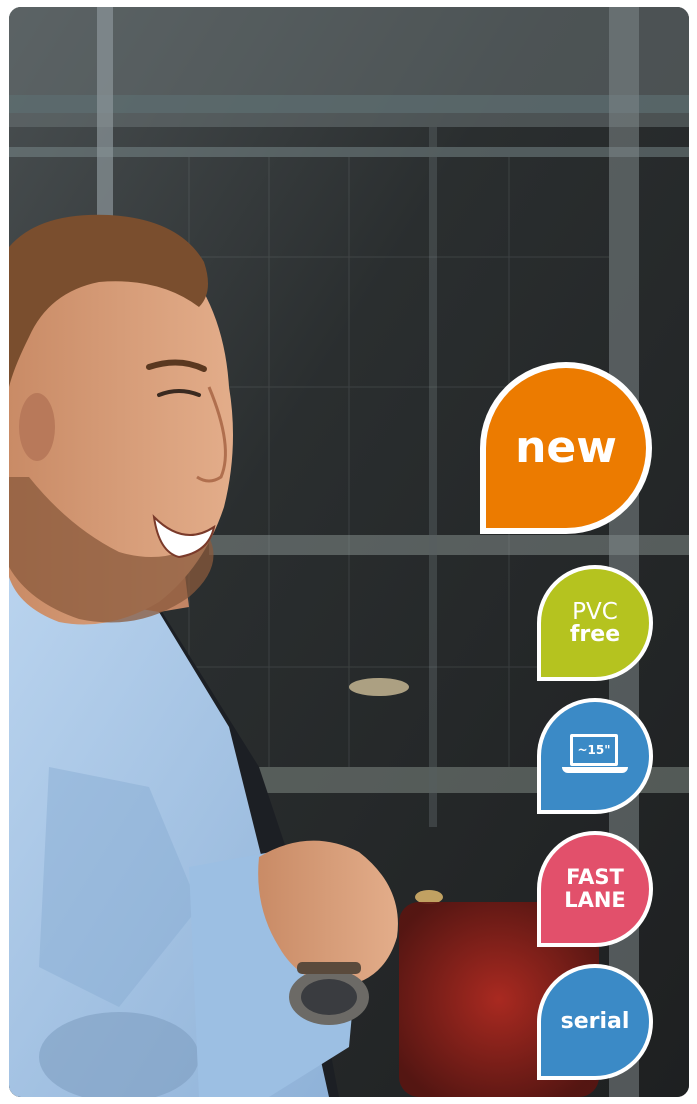 This screenshot has height=1104, width=697. I want to click on pvc-label: PVC, so click(595, 611).